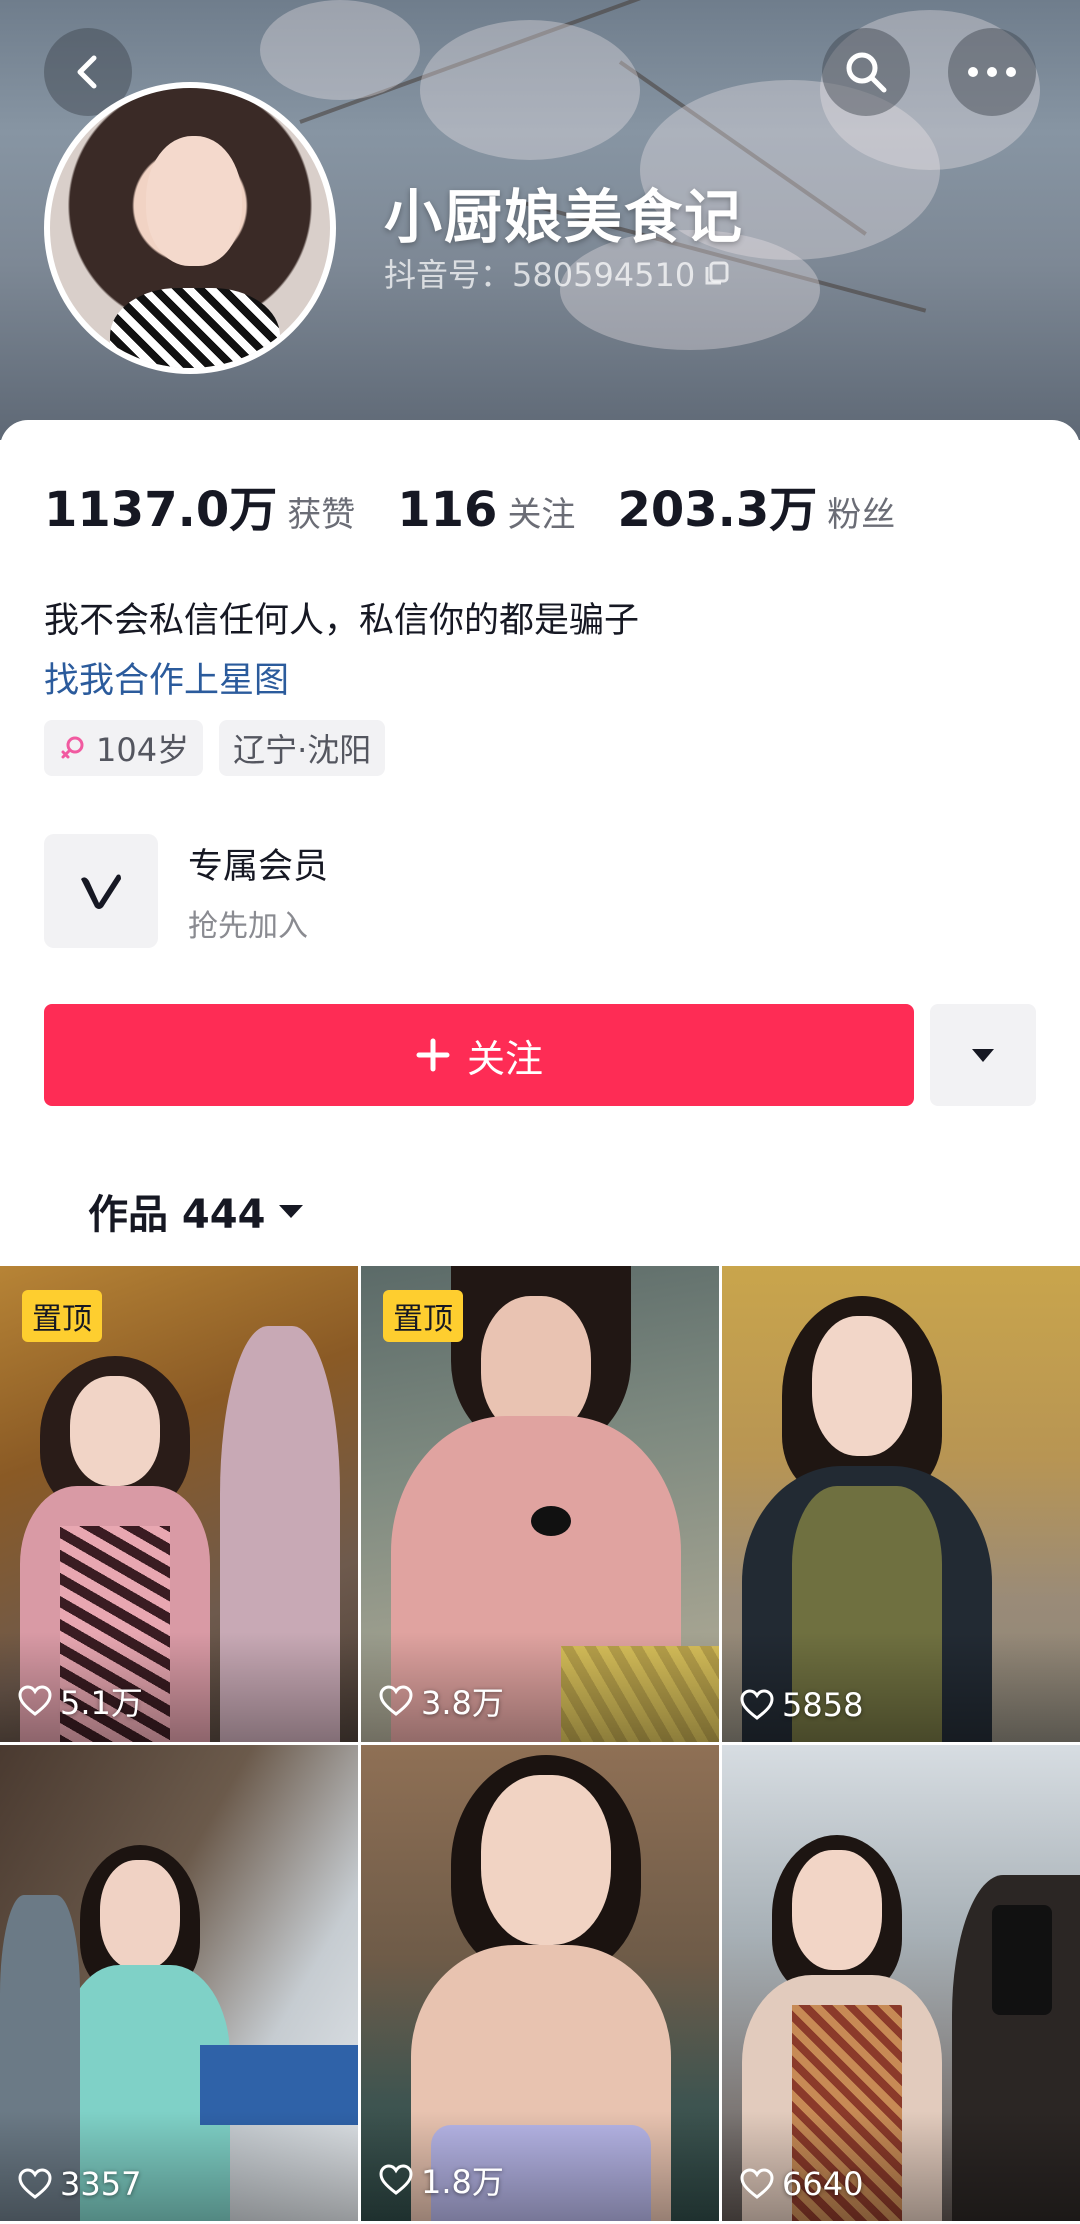  Describe the element at coordinates (190, 228) in the screenshot. I see `avatar` at that location.